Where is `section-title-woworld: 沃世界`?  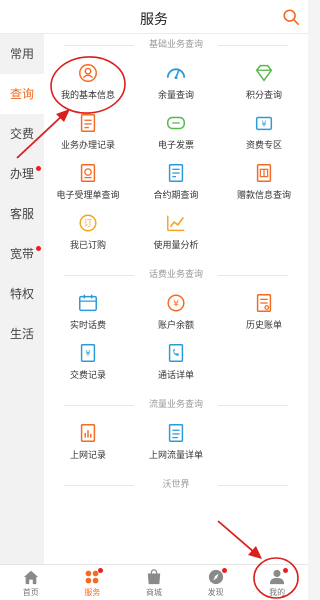
section-title-woworld: 沃世界 is located at coordinates (176, 485).